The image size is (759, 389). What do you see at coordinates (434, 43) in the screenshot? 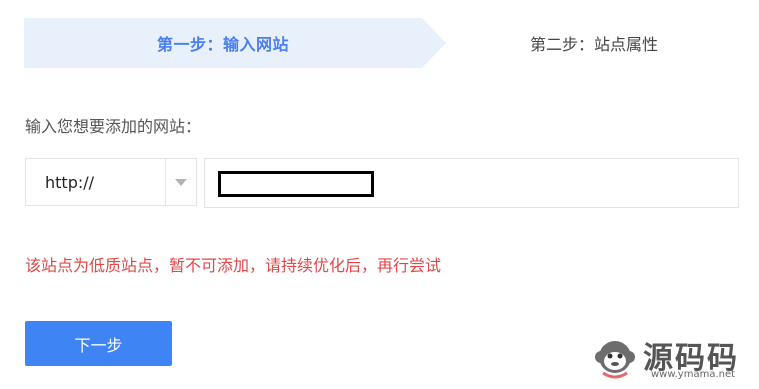
I see `step-1-arrow` at bounding box center [434, 43].